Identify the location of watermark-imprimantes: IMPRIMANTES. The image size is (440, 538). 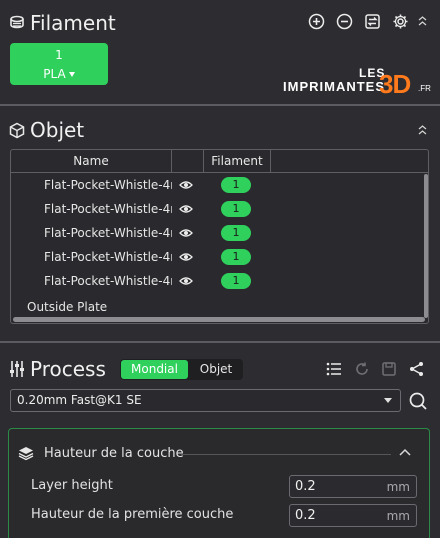
(334, 86).